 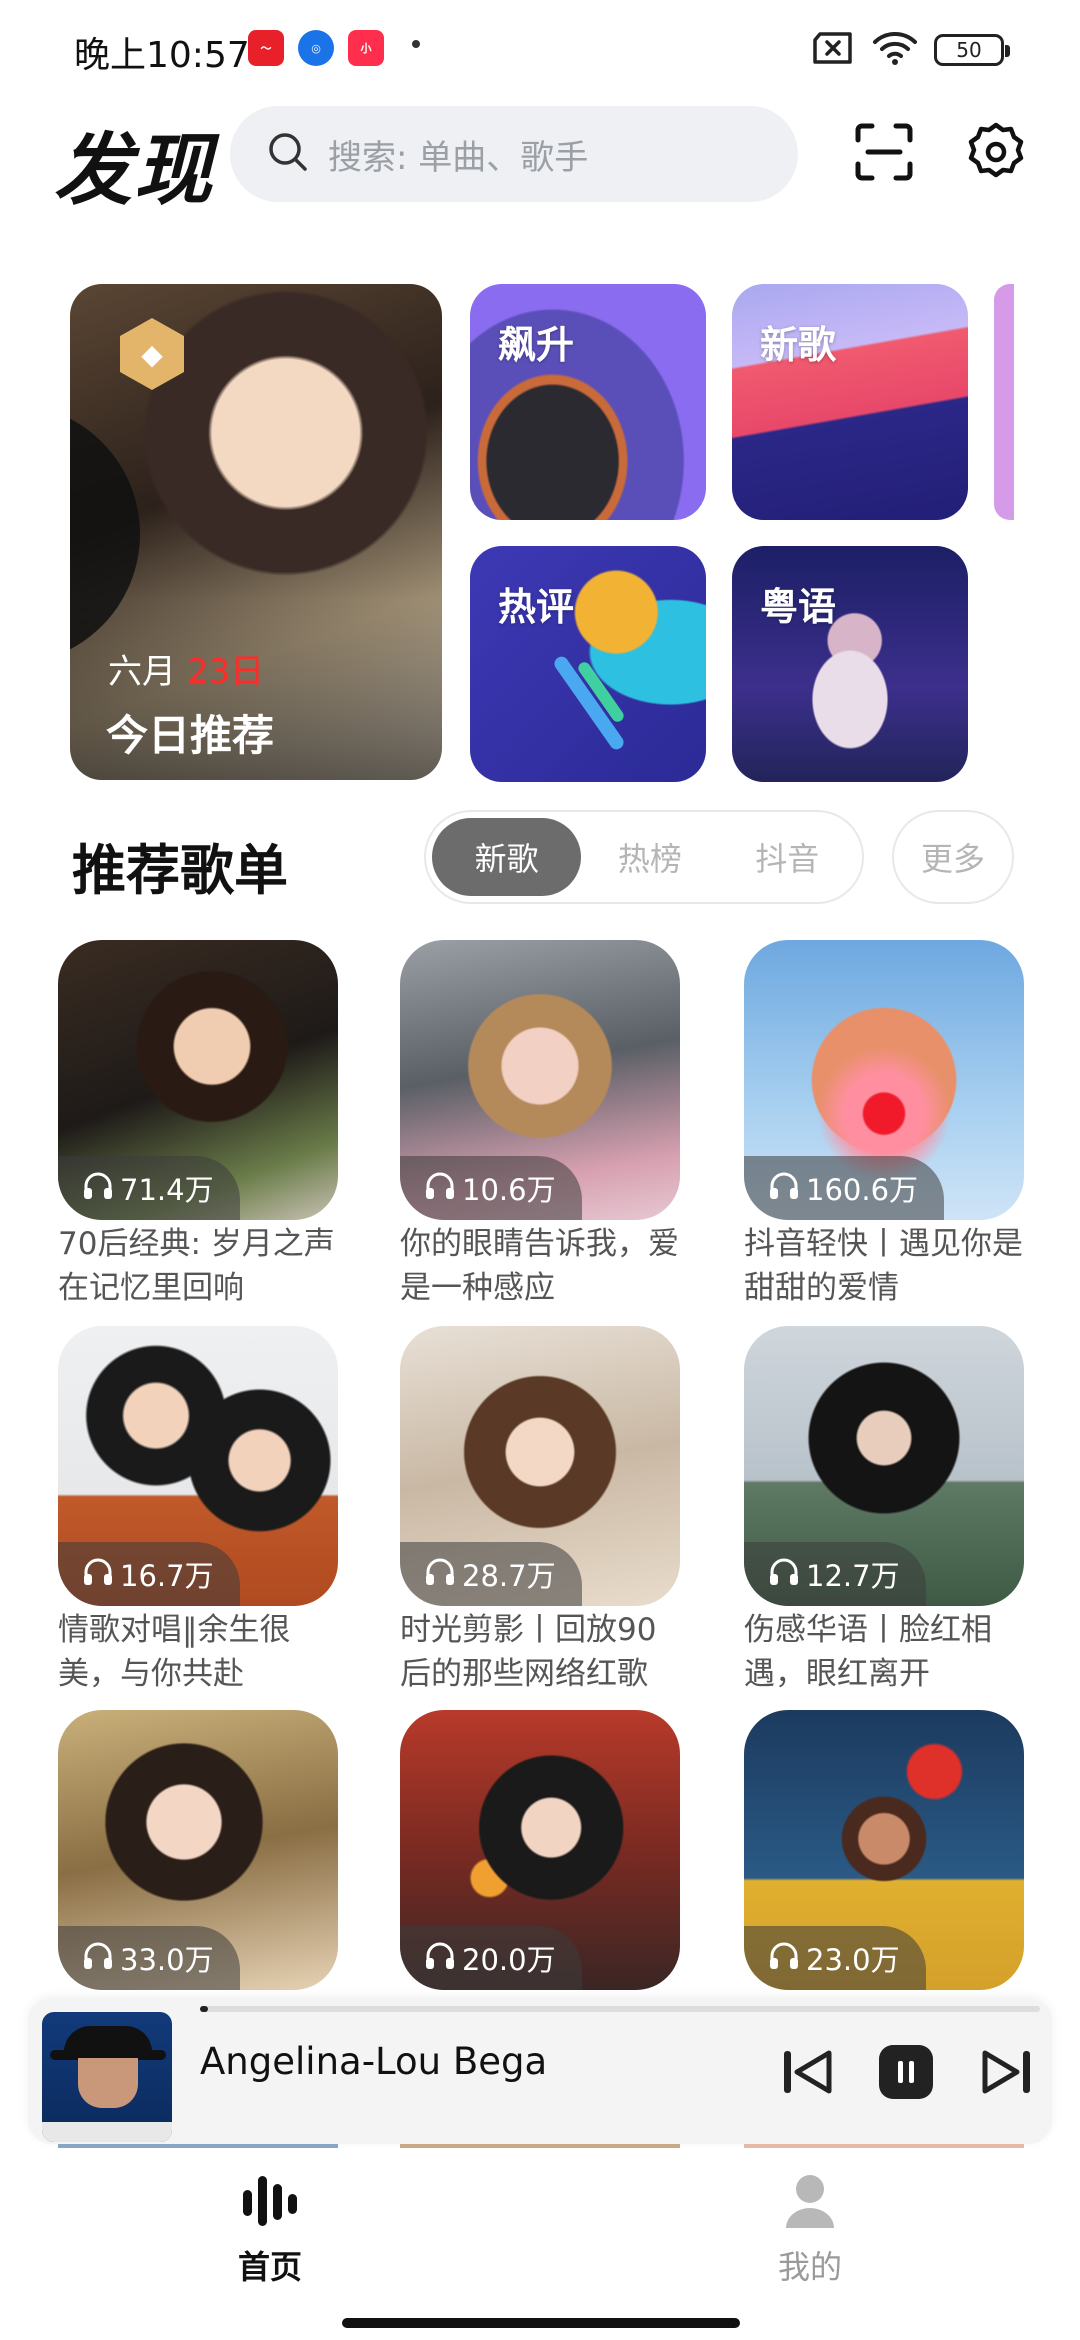 What do you see at coordinates (649, 857) in the screenshot?
I see `tab-hot-list: 热榜` at bounding box center [649, 857].